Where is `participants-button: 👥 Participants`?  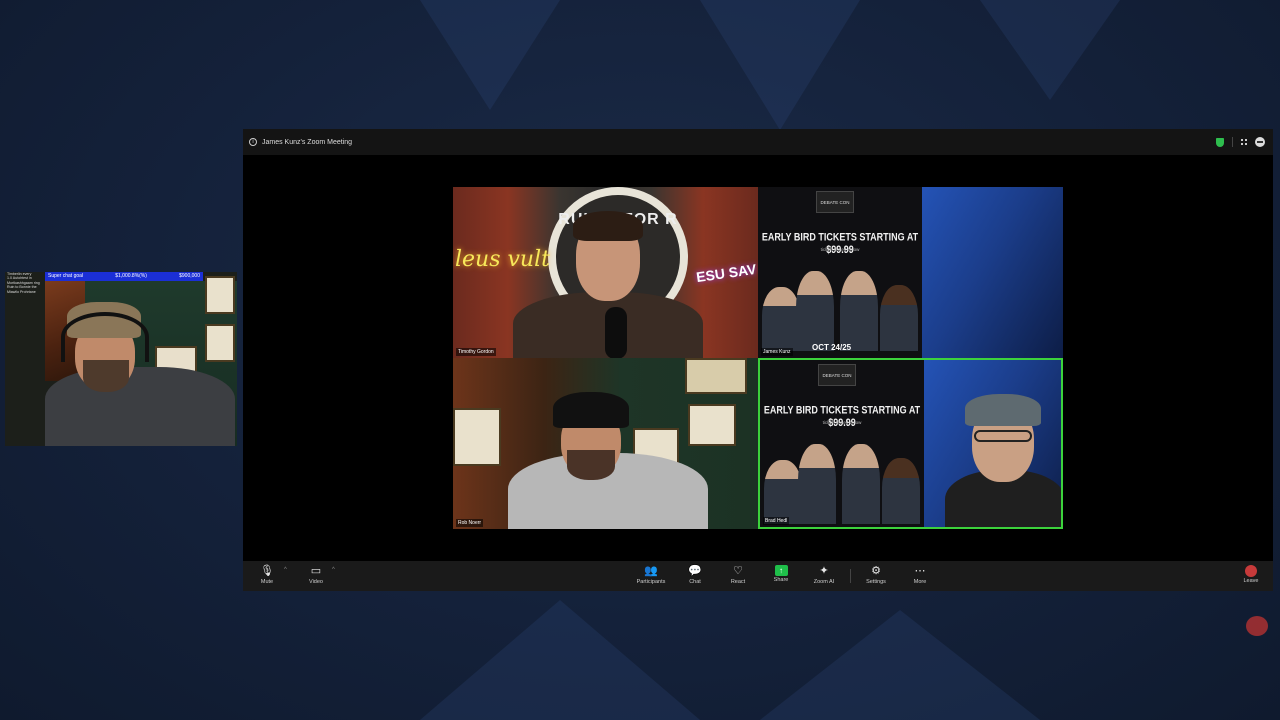 participants-button: 👥 Participants is located at coordinates (651, 575).